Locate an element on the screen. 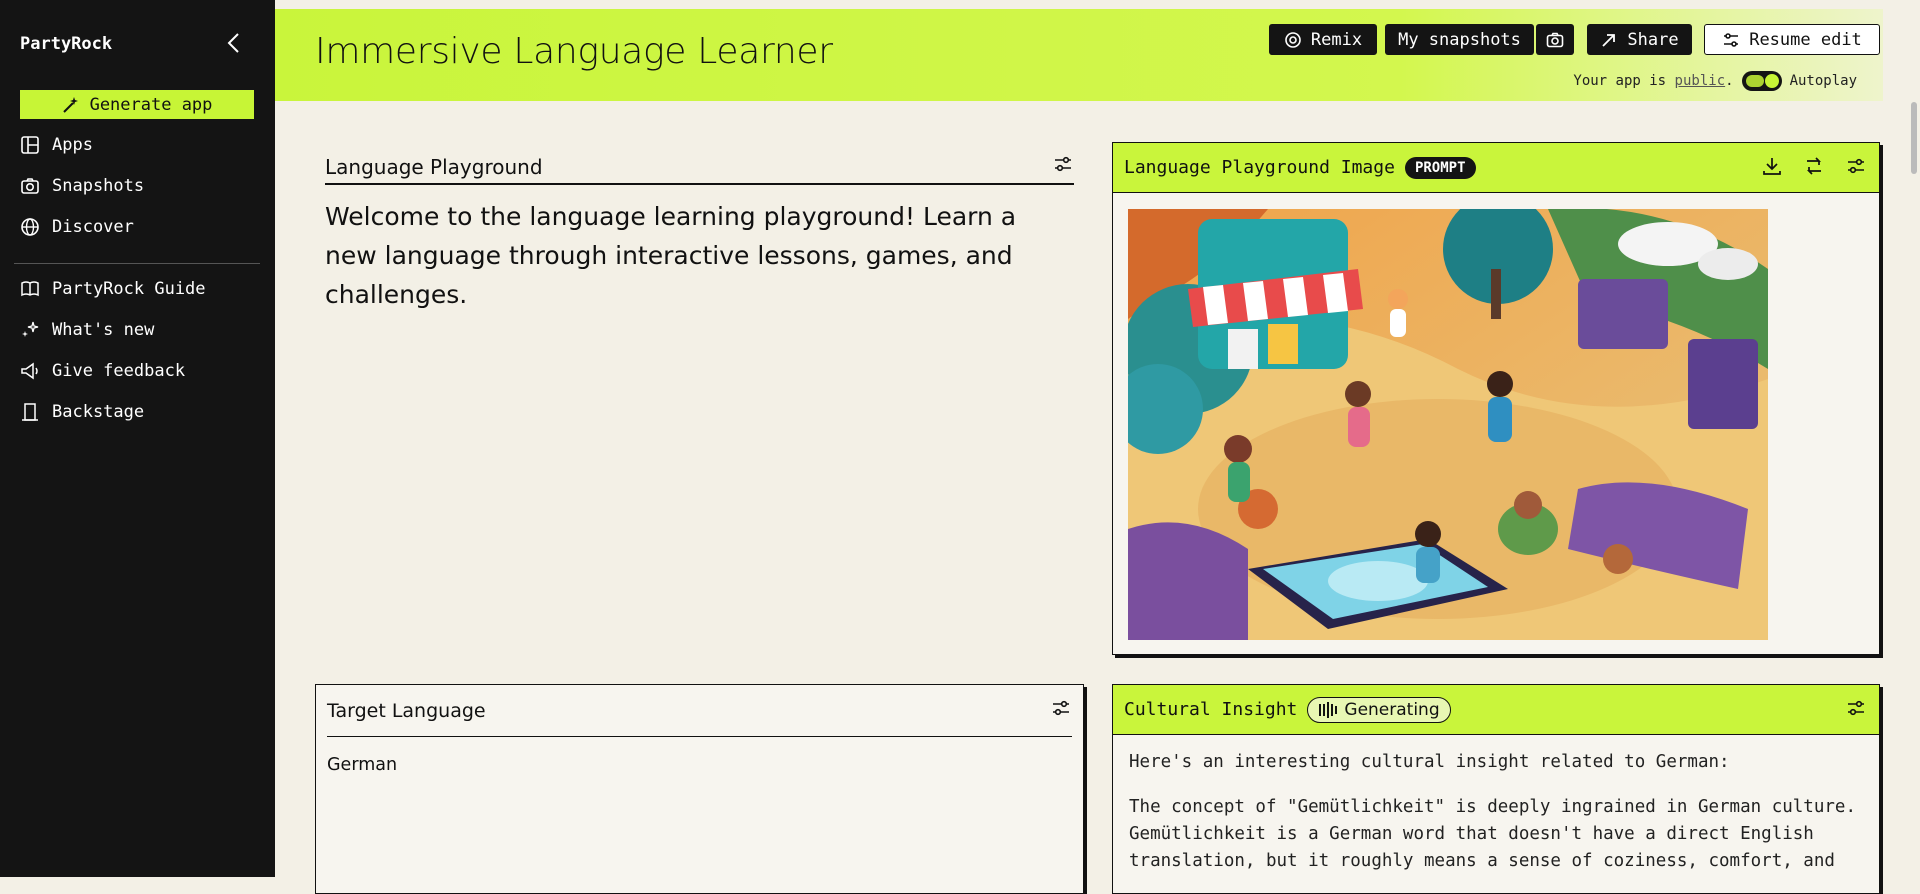 The width and height of the screenshot is (1920, 894). download-icon is located at coordinates (1772, 166).